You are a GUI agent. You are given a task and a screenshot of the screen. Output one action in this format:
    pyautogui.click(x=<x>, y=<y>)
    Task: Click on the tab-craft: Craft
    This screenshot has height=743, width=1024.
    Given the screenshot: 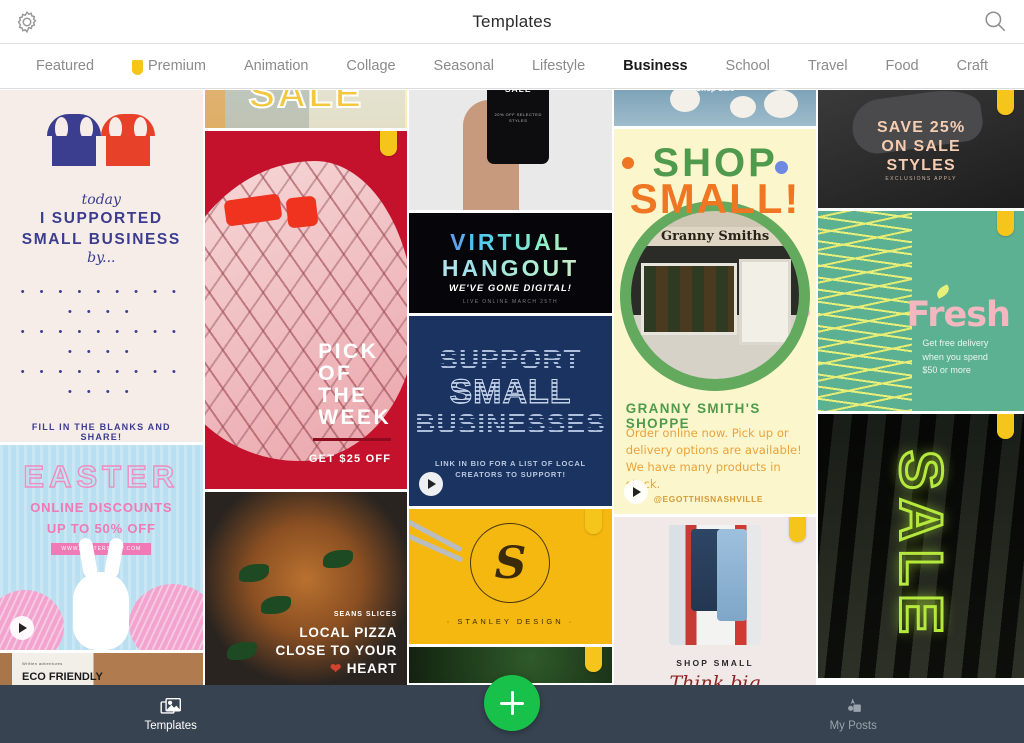 What is the action you would take?
    pyautogui.click(x=972, y=66)
    